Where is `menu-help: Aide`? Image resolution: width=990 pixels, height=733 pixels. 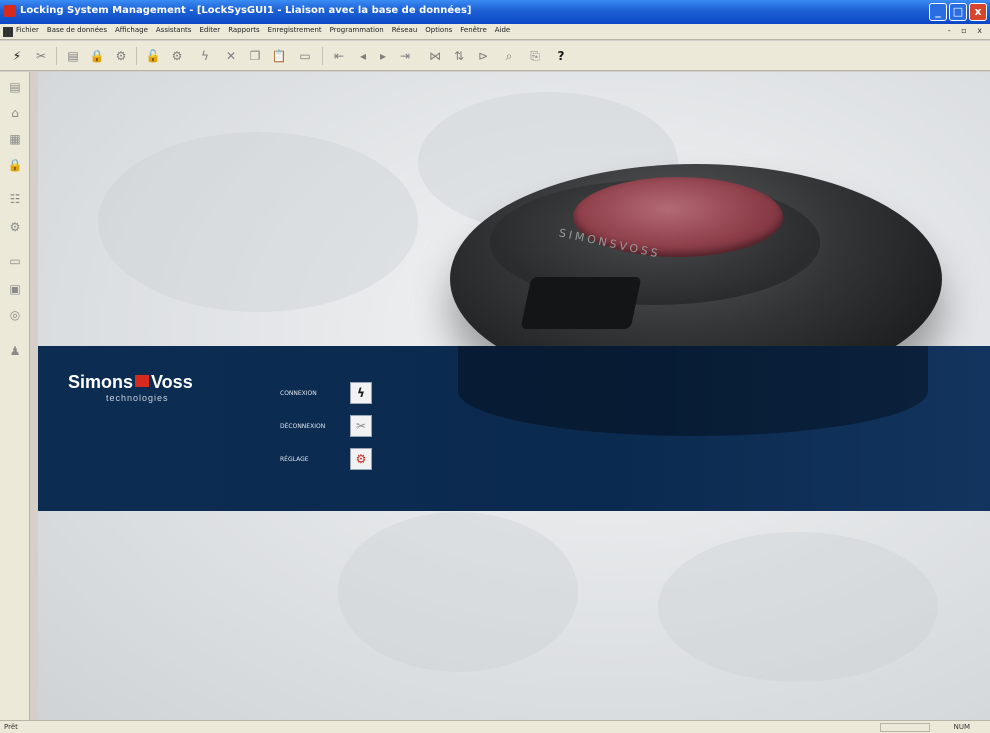 menu-help: Aide is located at coordinates (502, 30).